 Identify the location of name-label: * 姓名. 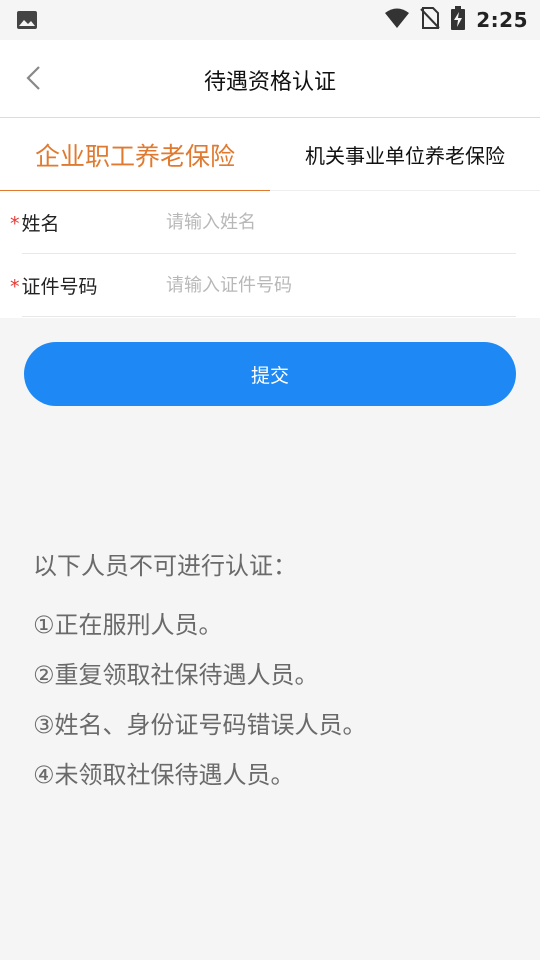
(35, 222).